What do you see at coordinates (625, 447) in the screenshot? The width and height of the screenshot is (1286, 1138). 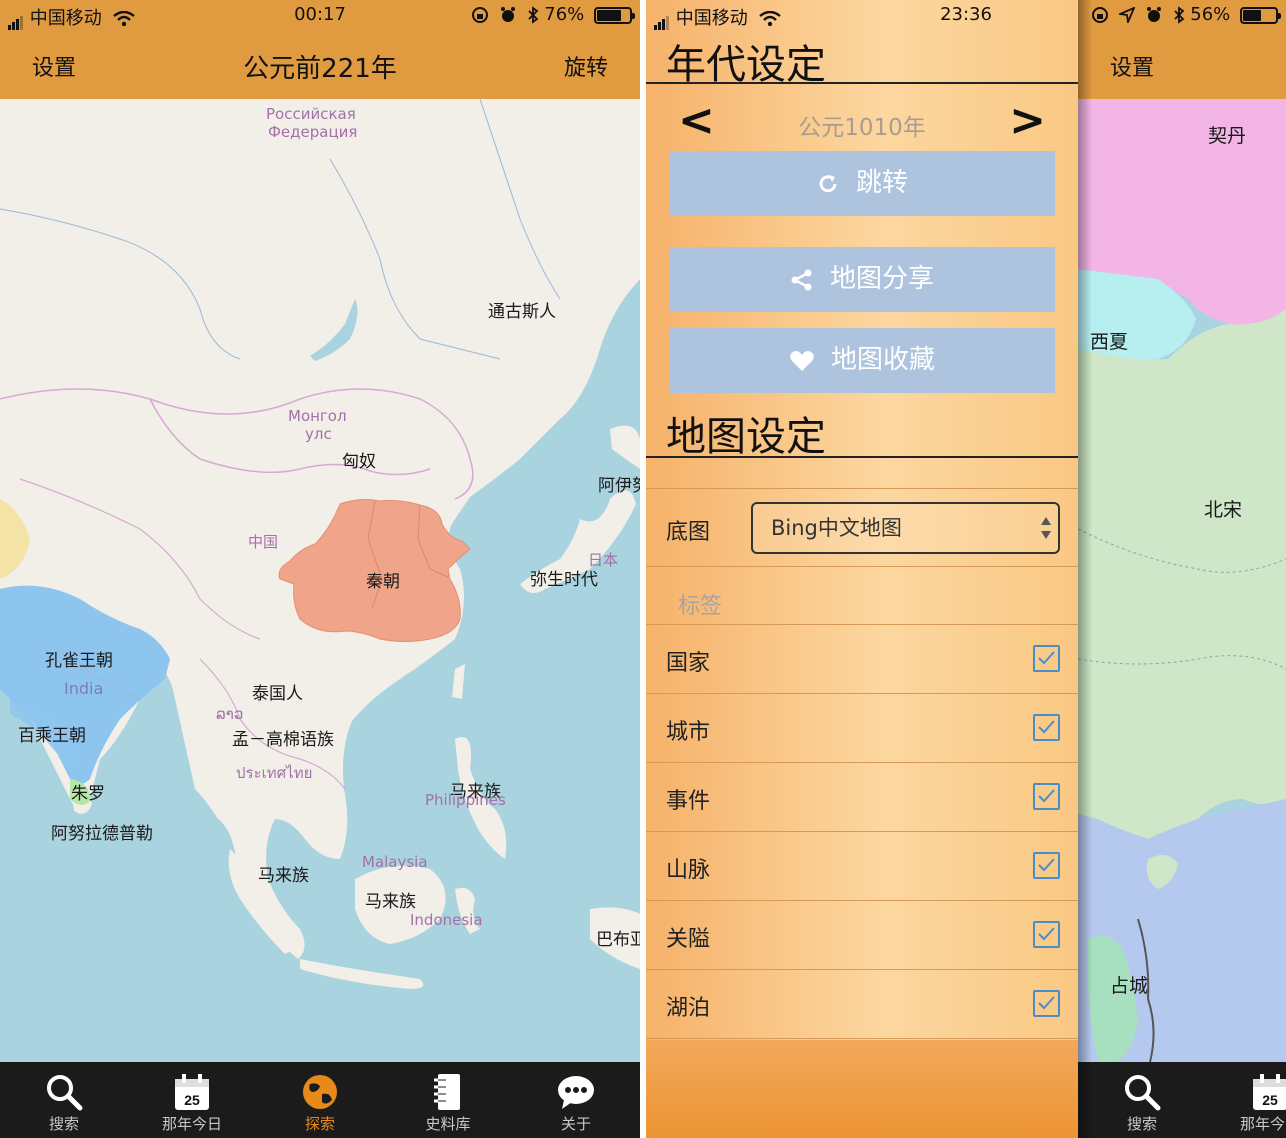 I see `hokkaido-island` at bounding box center [625, 447].